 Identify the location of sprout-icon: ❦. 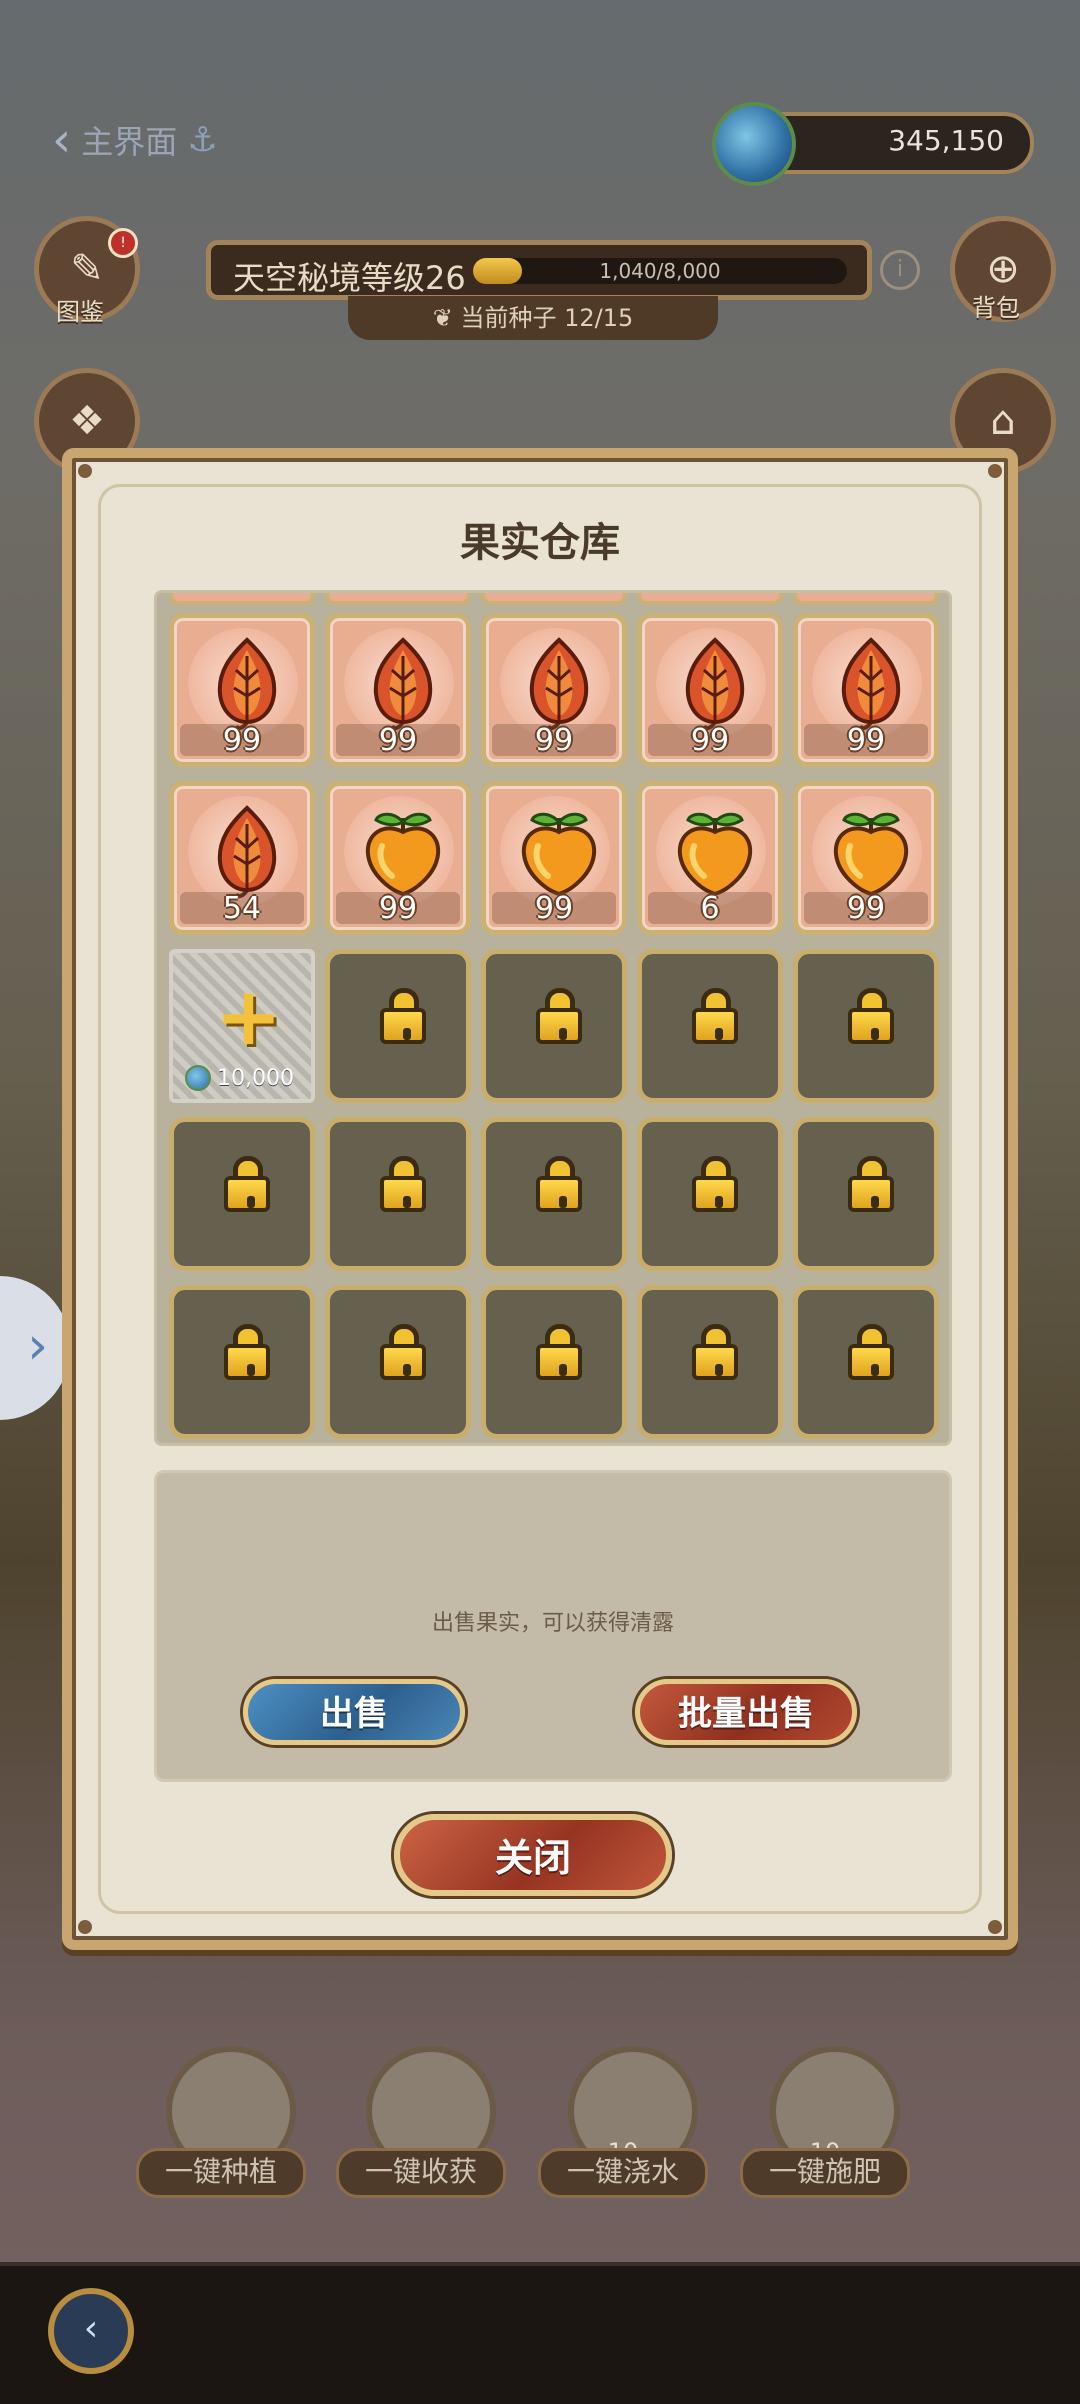
(446, 318).